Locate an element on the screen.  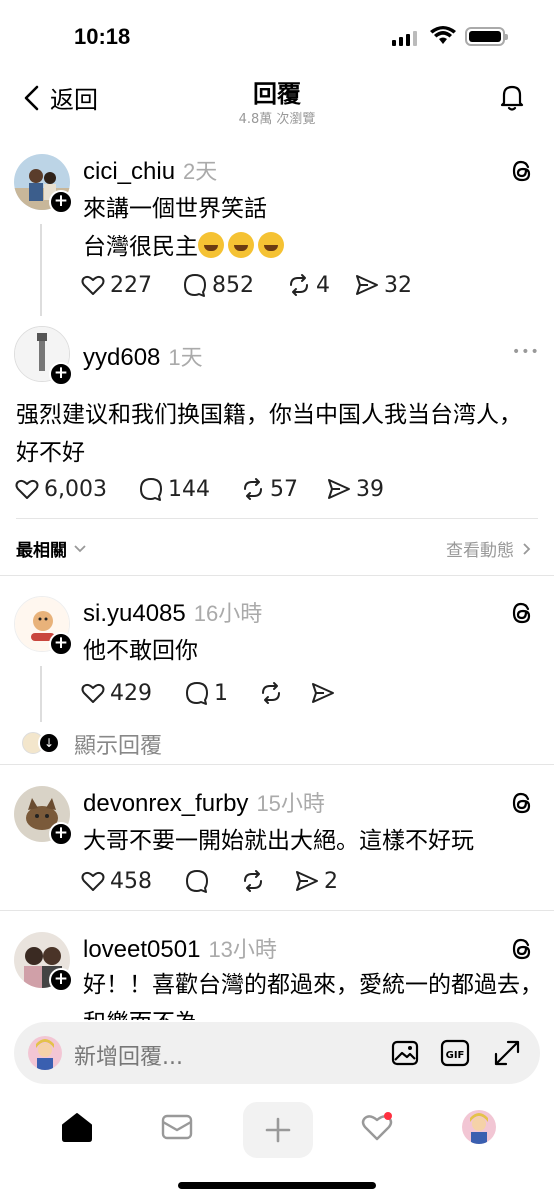
expand-icon is located at coordinates (507, 1053).